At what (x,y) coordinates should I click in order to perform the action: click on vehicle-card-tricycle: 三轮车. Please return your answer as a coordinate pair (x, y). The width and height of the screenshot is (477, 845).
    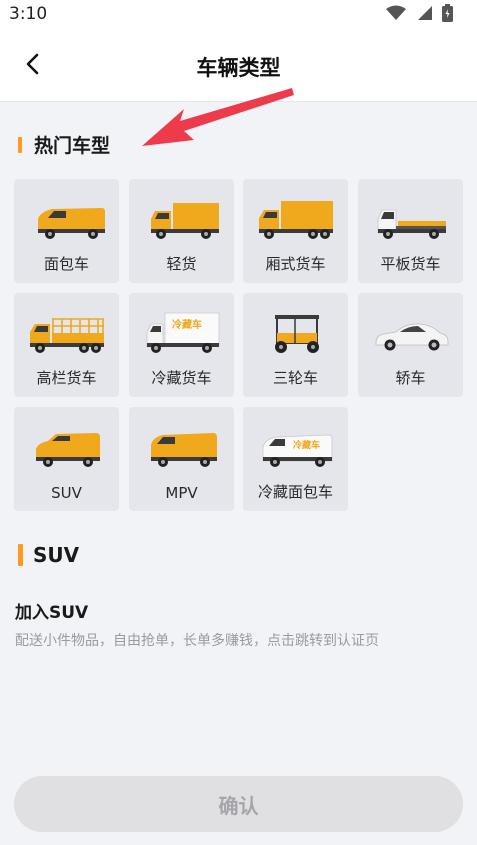
    Looking at the image, I should click on (295, 345).